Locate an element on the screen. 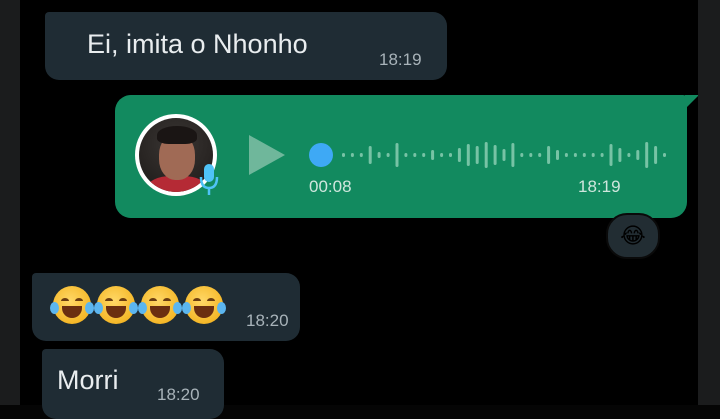  reaction-emoji: 😂 is located at coordinates (633, 235).